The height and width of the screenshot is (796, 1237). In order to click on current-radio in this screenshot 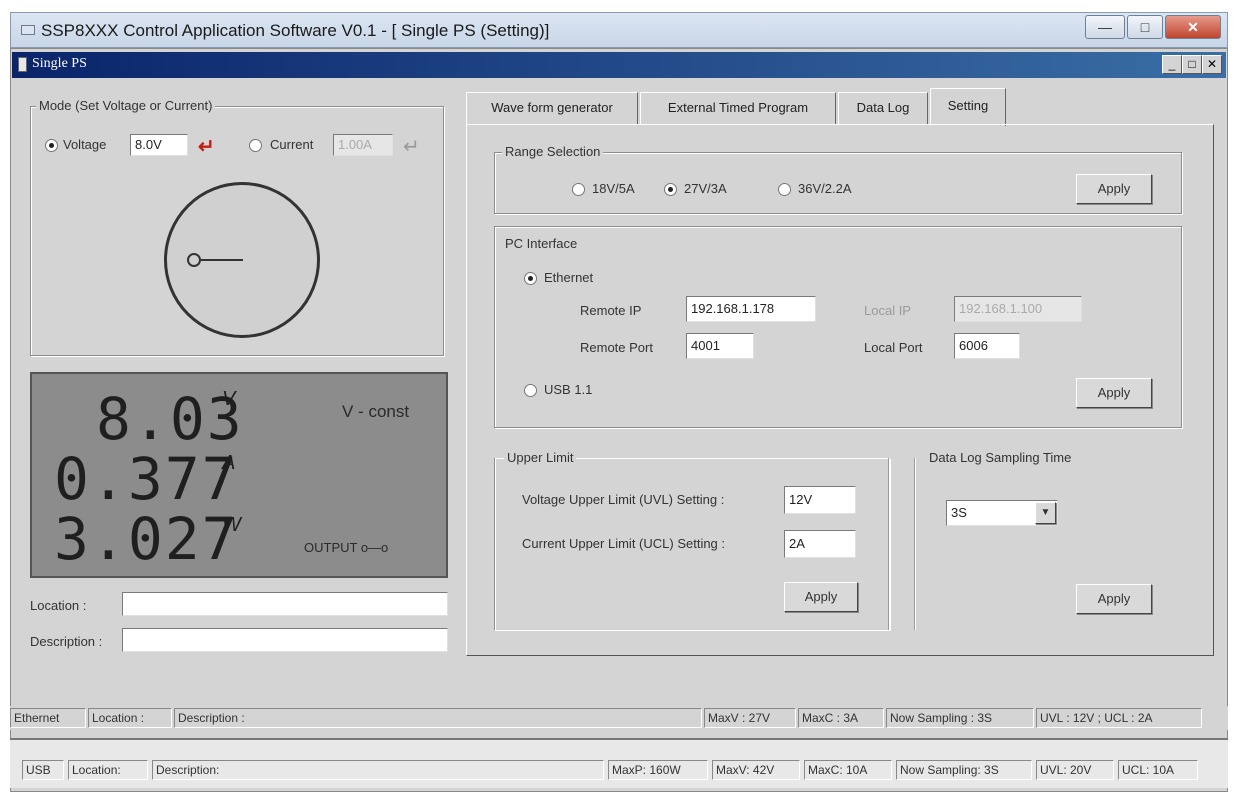, I will do `click(255, 145)`.